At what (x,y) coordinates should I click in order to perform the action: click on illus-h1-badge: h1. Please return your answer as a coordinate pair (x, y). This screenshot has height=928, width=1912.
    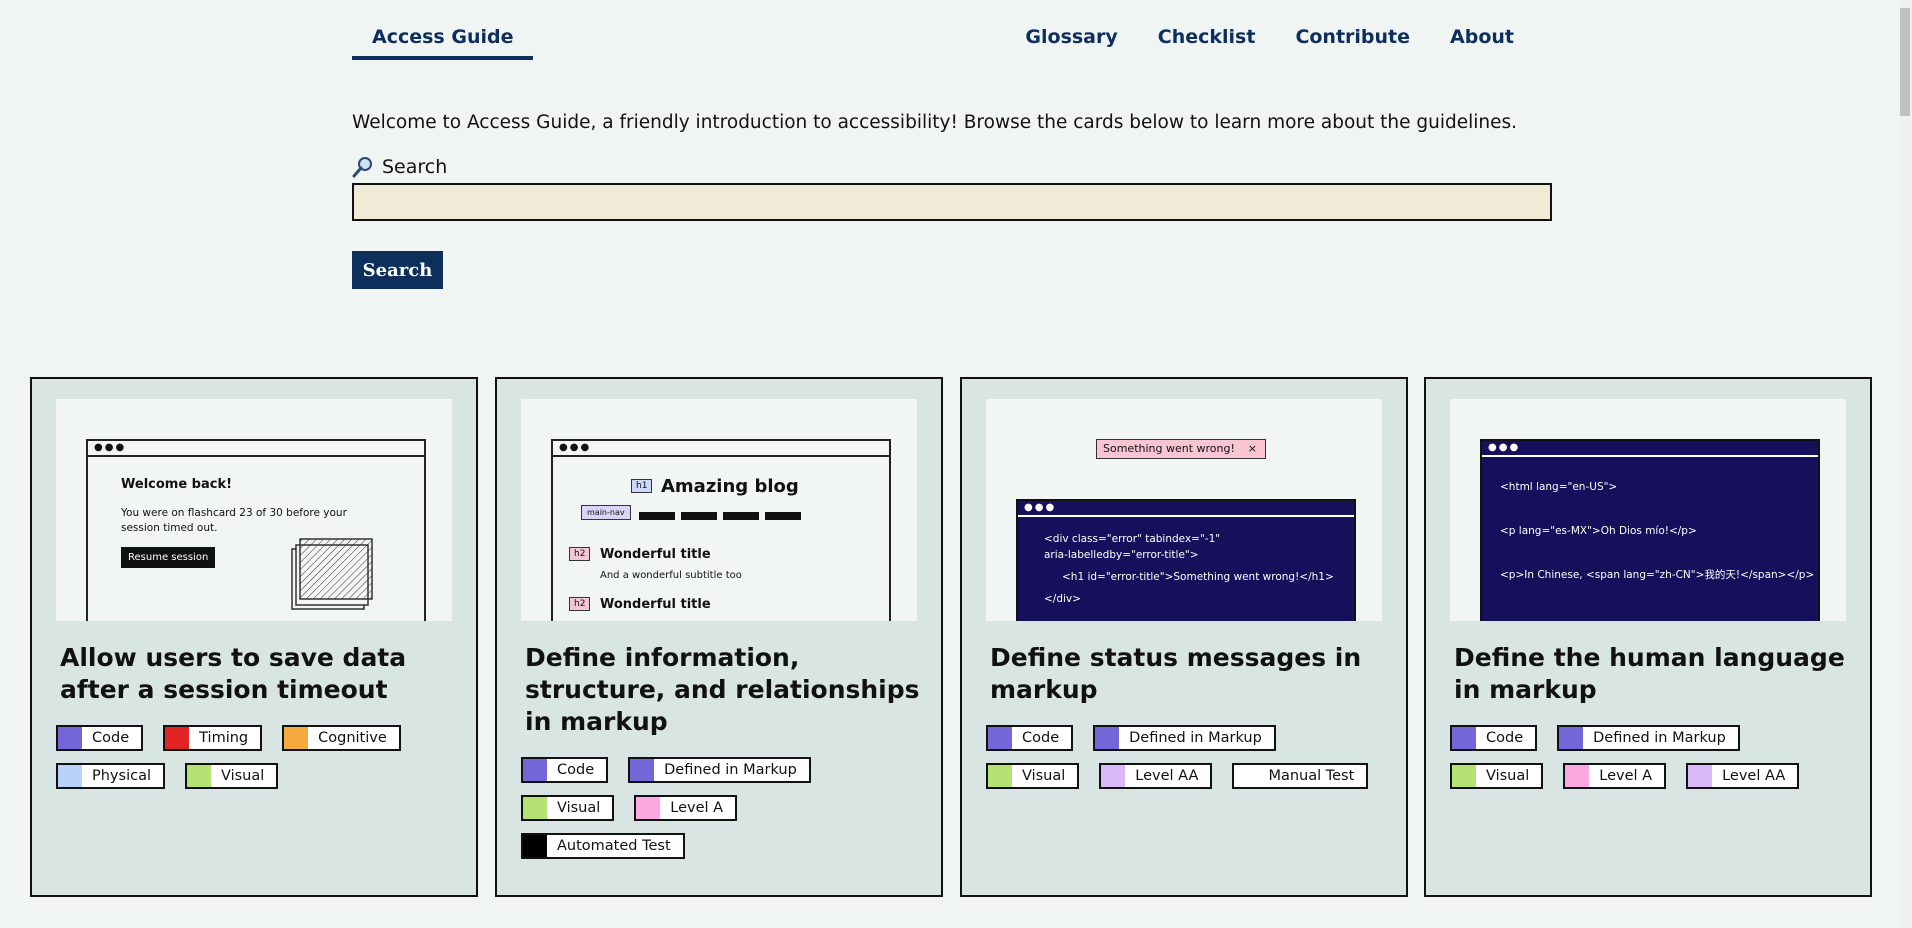
    Looking at the image, I should click on (642, 486).